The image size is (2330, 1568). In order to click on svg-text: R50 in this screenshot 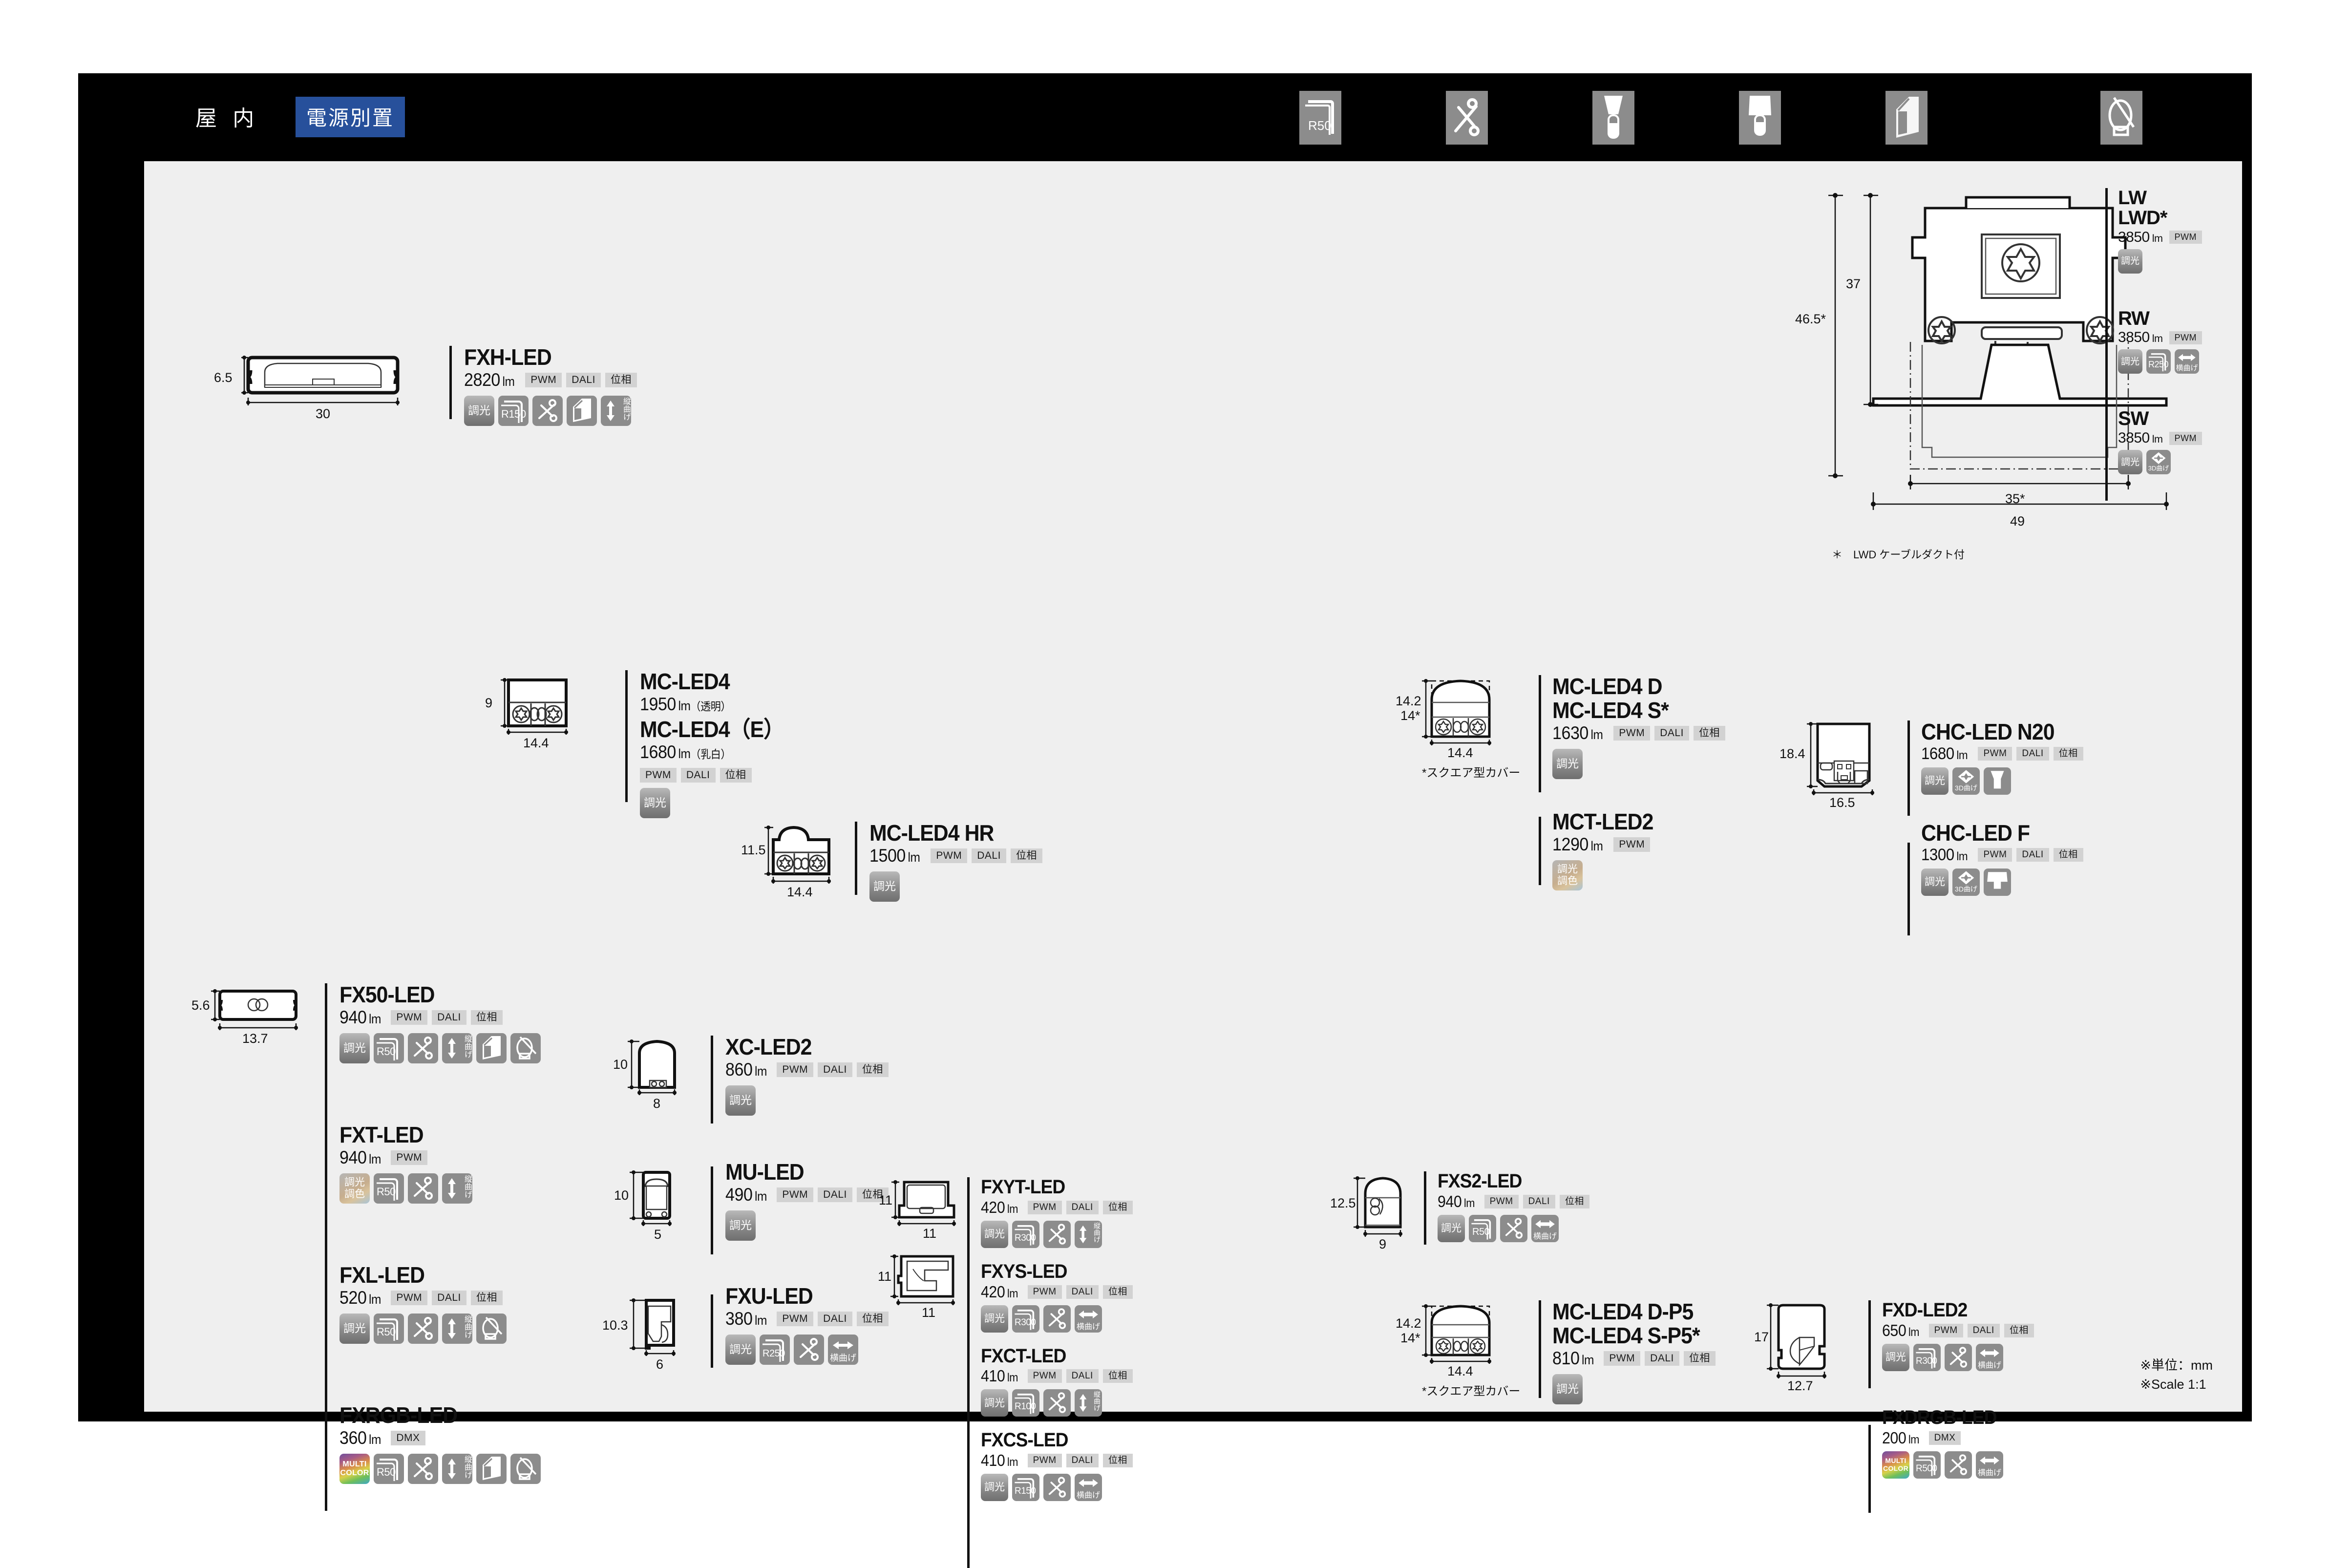, I will do `click(1320, 126)`.